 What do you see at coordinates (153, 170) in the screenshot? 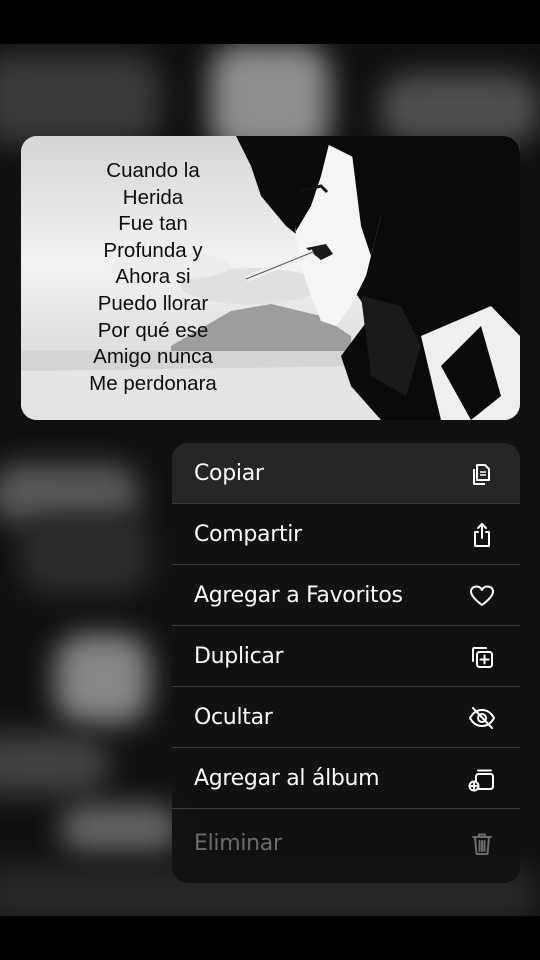
I see `lyrics-line: Cuando la` at bounding box center [153, 170].